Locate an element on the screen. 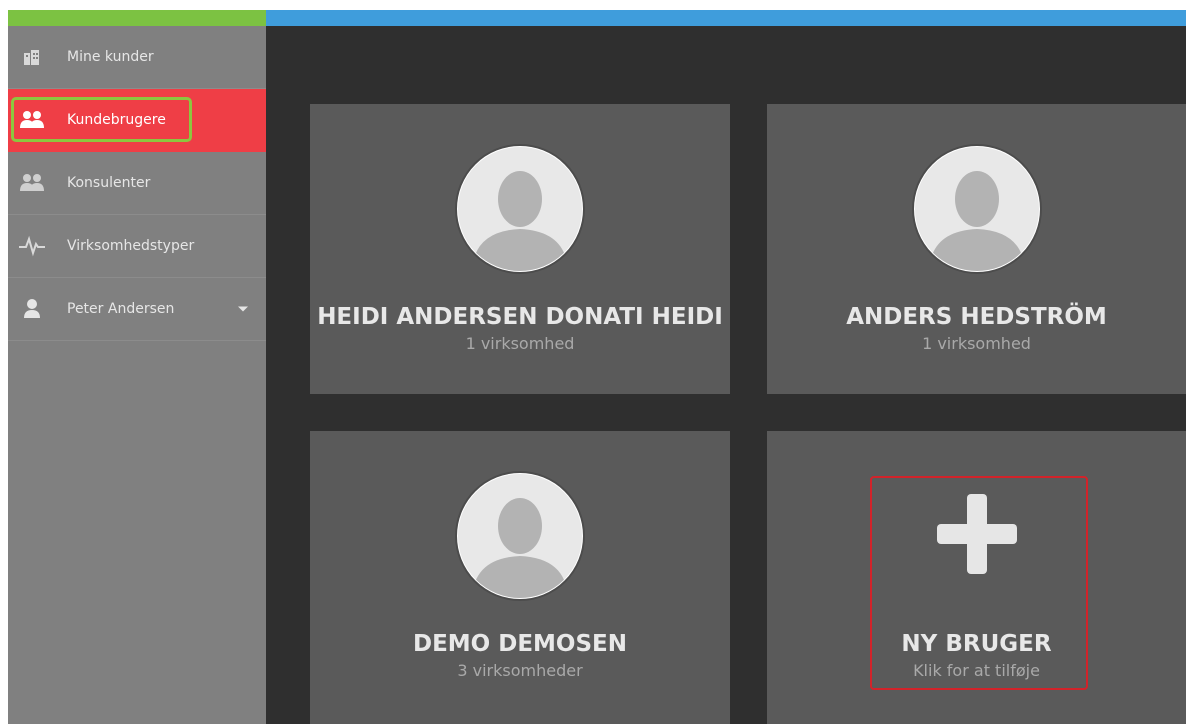 This screenshot has height=724, width=1186. consultants-icon is located at coordinates (32, 183).